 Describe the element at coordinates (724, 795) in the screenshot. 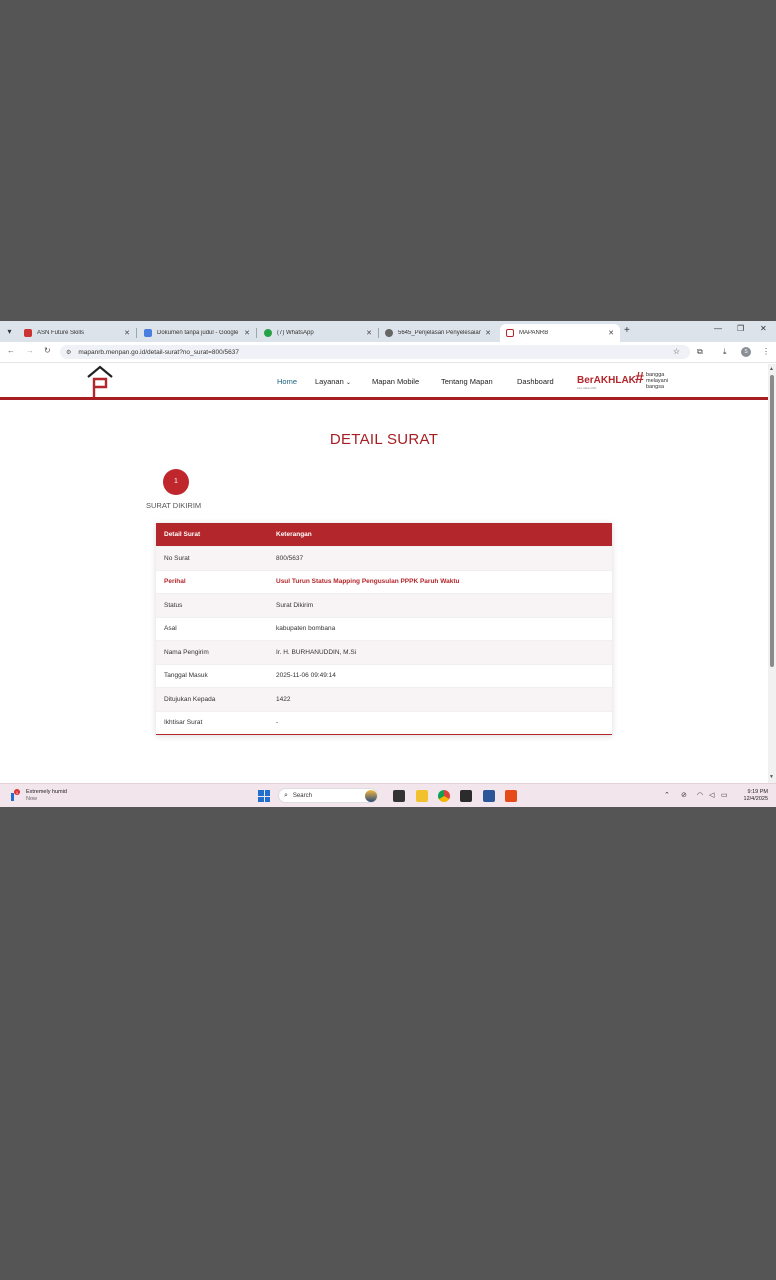

I see `battery-icon: ▭` at that location.